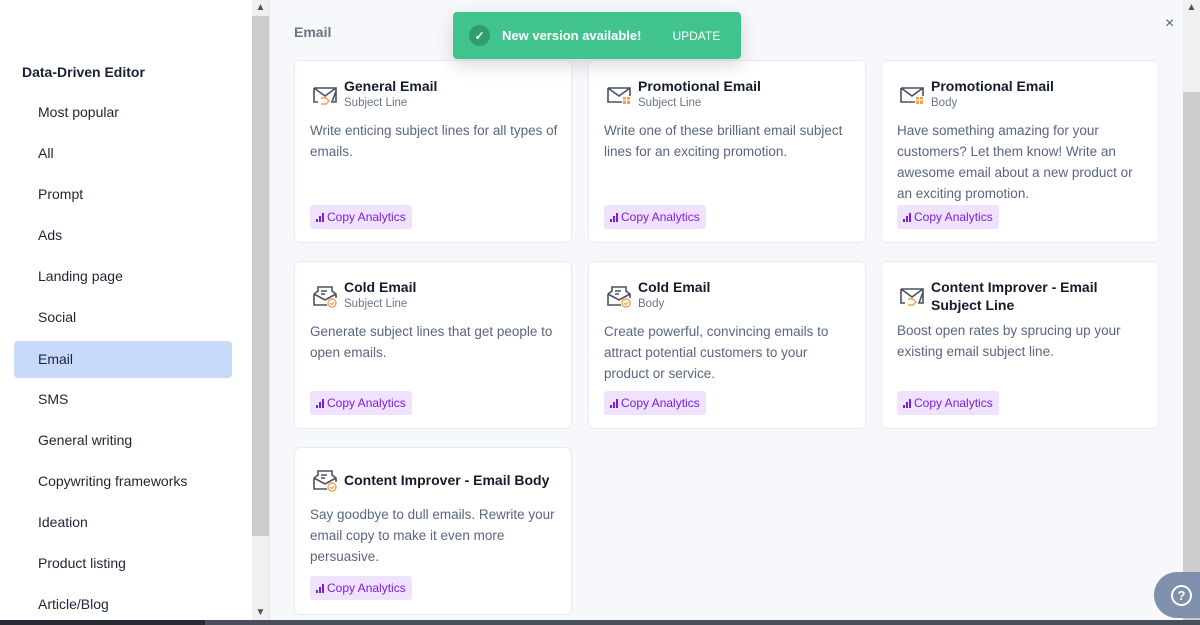  Describe the element at coordinates (123, 112) in the screenshot. I see `sidebar-item-most-popular: Most popular` at that location.